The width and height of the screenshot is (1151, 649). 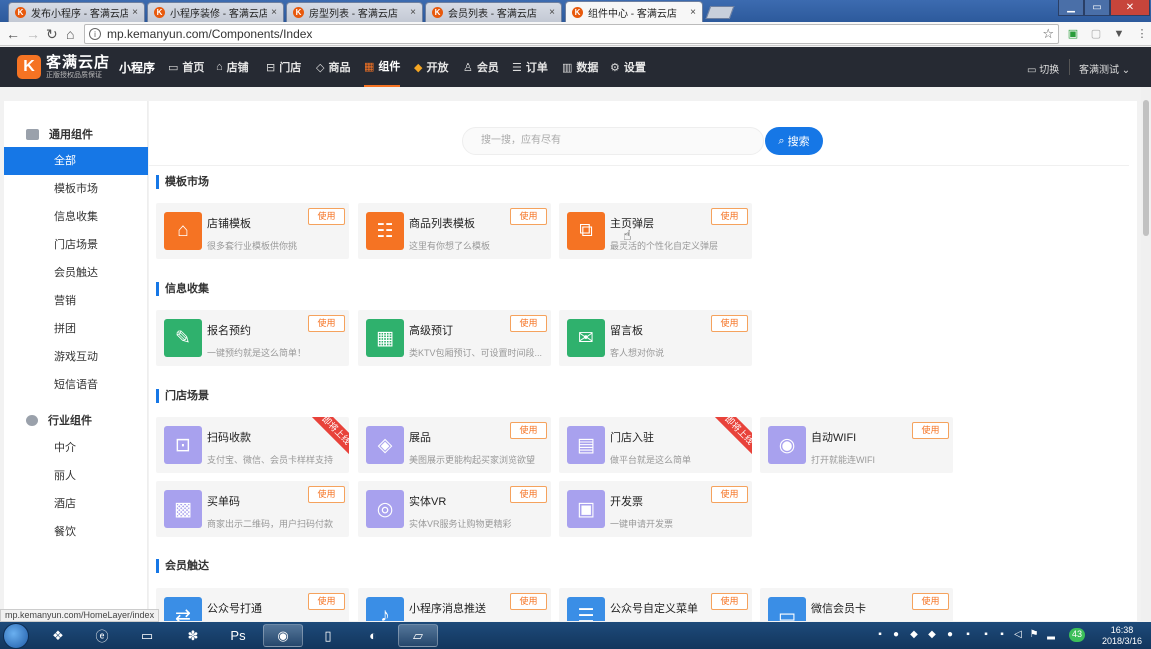 What do you see at coordinates (215, 12) in the screenshot?
I see `browser-tab: K 小程序装修 - 客满云店 ×` at bounding box center [215, 12].